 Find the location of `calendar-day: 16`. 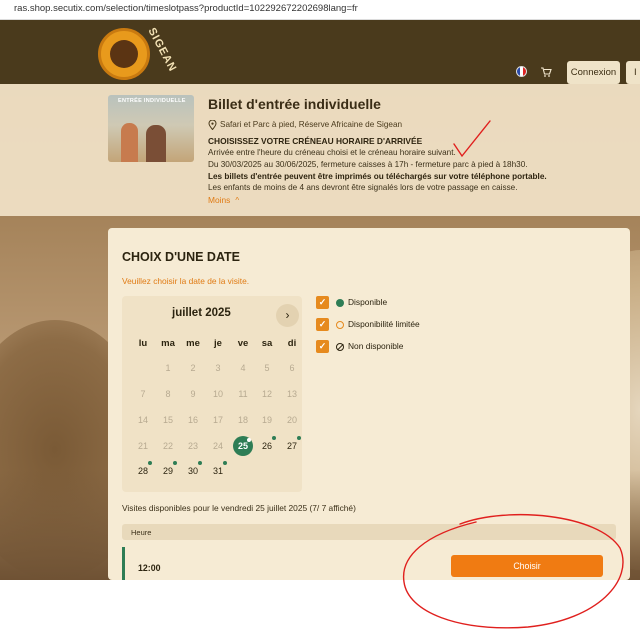

calendar-day: 16 is located at coordinates (192, 420).